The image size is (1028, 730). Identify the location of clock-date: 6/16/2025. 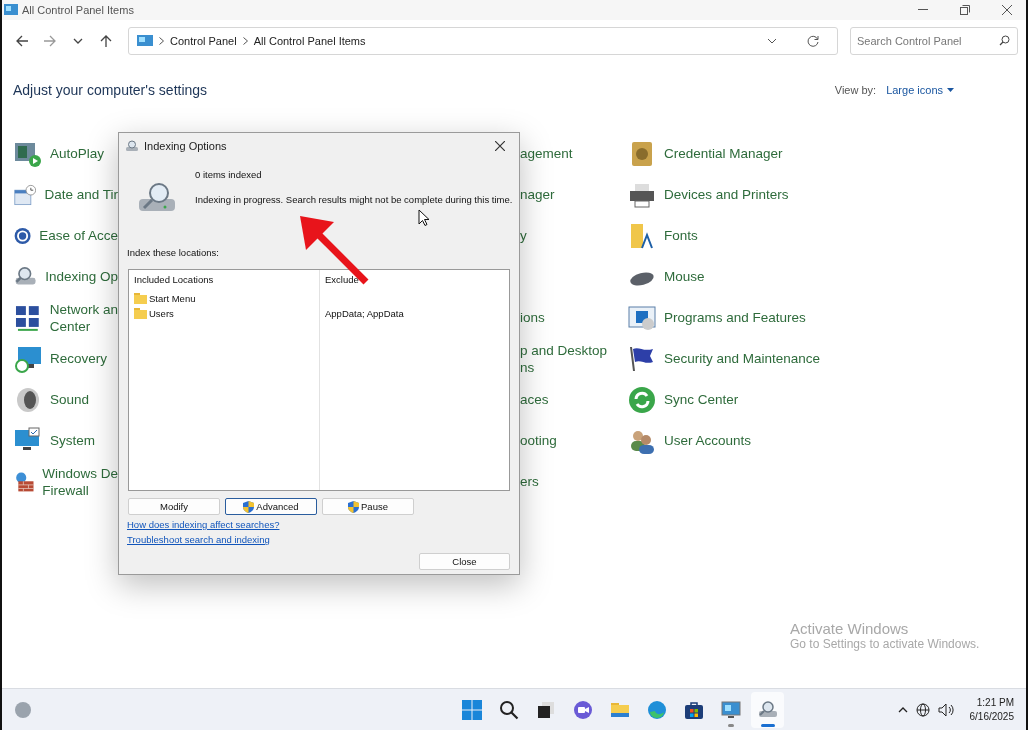
(991, 716).